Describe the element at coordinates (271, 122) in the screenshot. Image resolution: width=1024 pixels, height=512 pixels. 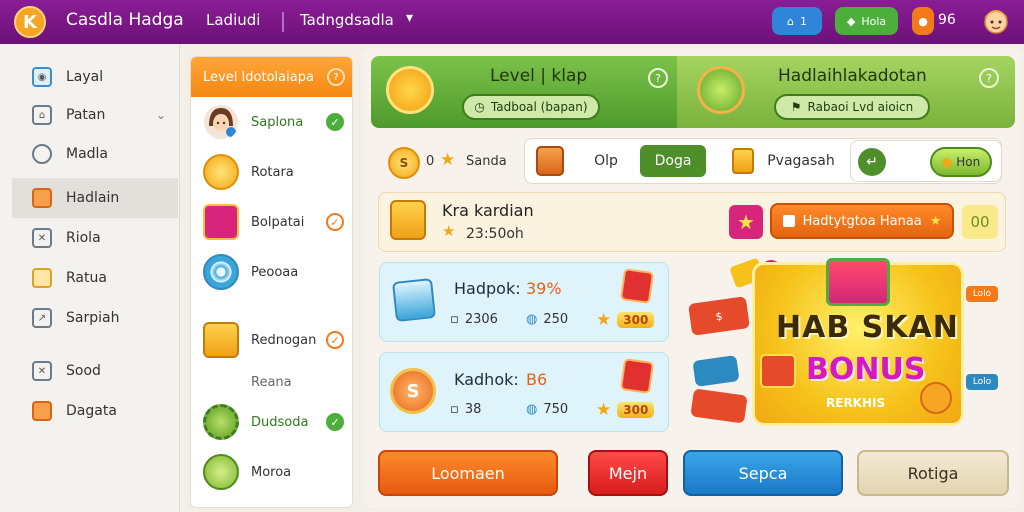
I see `list-item: Saplona ✓` at that location.